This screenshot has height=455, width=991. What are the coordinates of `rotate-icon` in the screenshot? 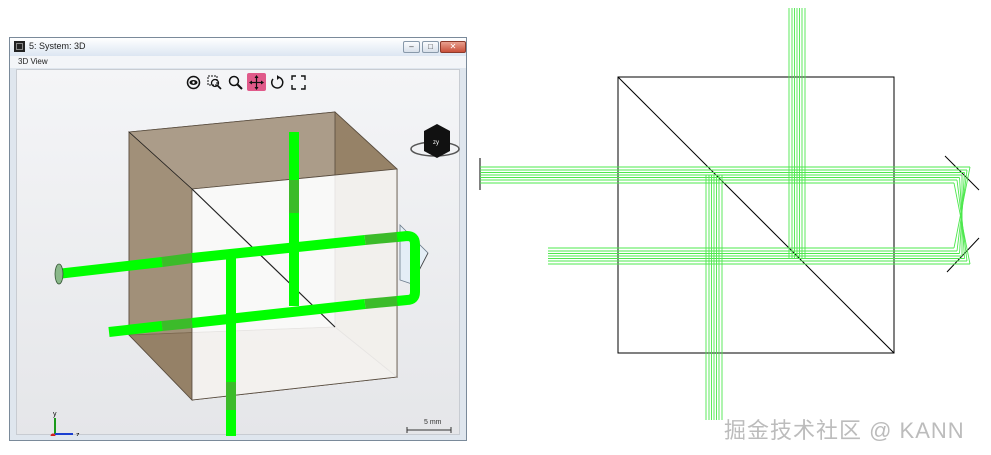 It's located at (277, 81).